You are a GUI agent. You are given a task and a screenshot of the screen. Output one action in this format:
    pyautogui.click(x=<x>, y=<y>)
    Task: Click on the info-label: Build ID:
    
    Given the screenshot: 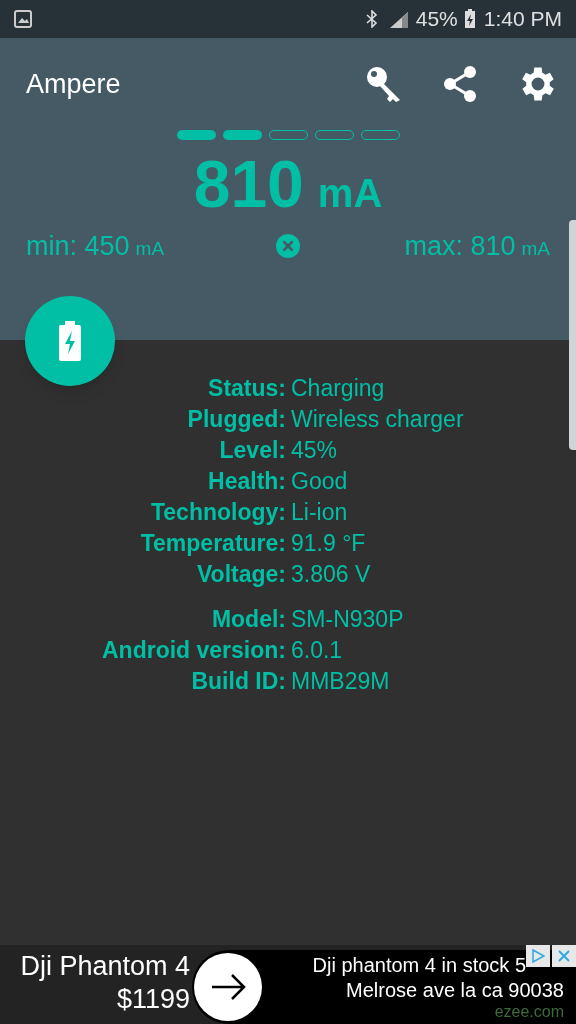 What is the action you would take?
    pyautogui.click(x=238, y=681)
    